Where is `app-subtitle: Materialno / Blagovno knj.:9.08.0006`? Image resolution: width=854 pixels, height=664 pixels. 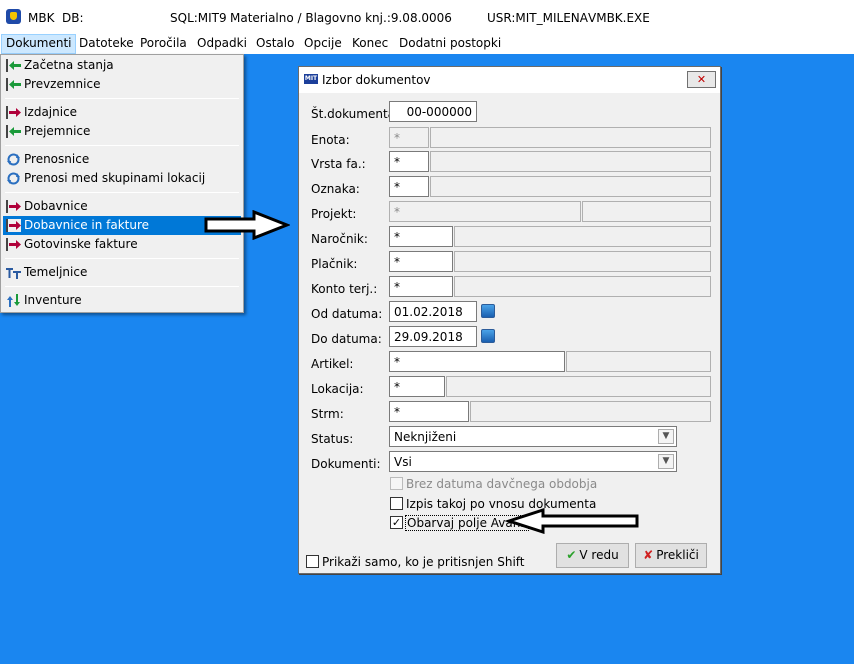 app-subtitle: Materialno / Blagovno knj.:9.08.0006 is located at coordinates (341, 18).